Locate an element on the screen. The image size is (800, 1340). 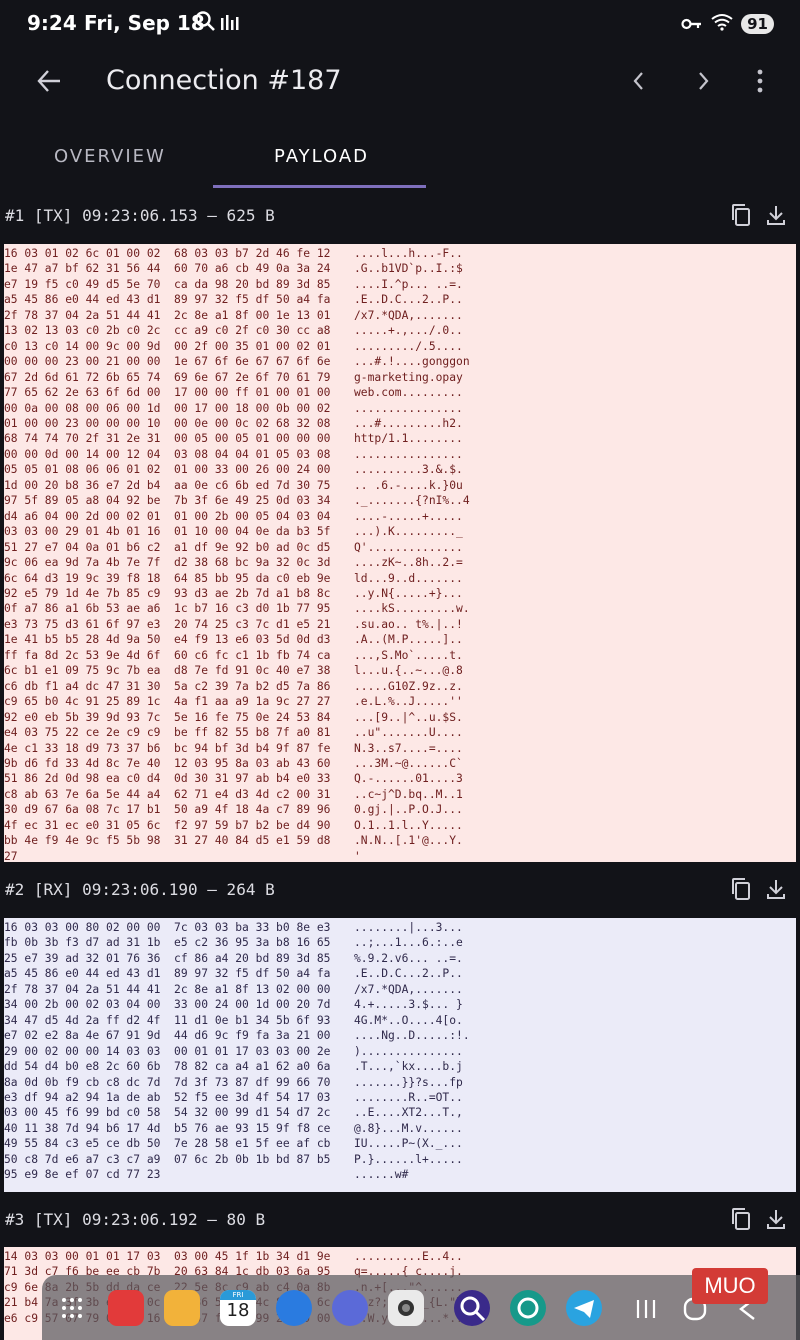
packet-header: #3 [TX] 09:23:06.192 — 80 B is located at coordinates (400, 1221).